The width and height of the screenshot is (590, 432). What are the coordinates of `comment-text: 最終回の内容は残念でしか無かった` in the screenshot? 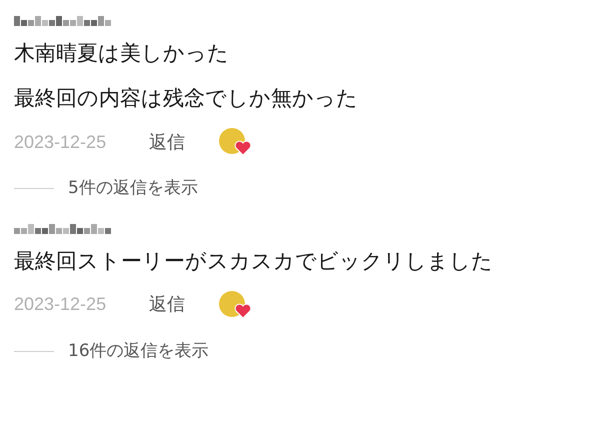 It's located at (186, 98).